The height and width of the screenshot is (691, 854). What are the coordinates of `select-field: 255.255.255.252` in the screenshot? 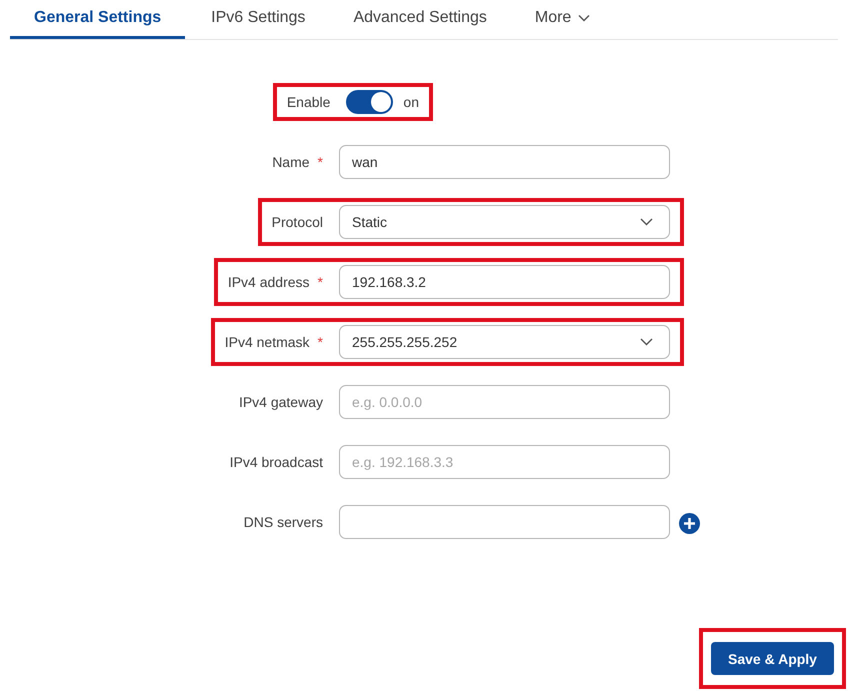 It's located at (504, 342).